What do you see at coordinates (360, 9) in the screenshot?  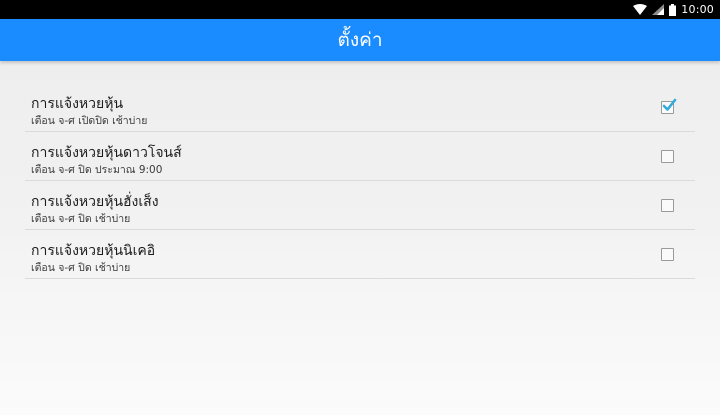 I see `status-bar: 10:00` at bounding box center [360, 9].